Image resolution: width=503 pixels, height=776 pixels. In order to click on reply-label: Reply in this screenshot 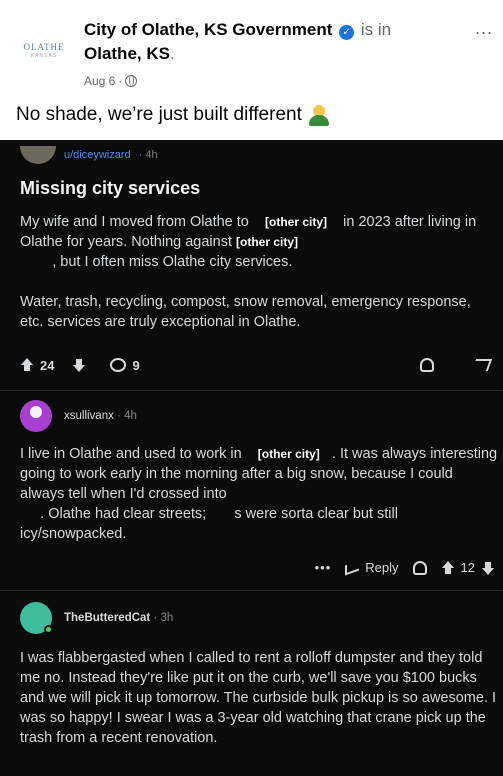, I will do `click(382, 567)`.